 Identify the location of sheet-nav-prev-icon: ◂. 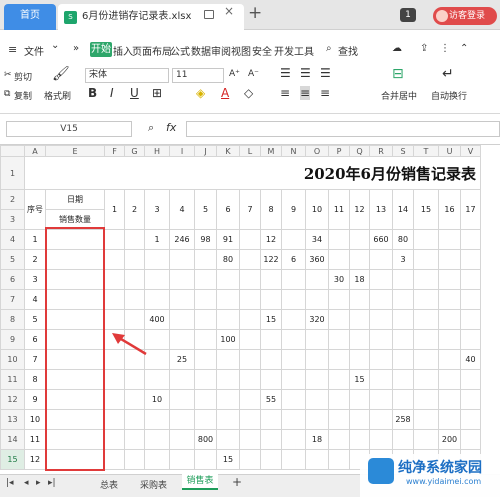
(26, 483).